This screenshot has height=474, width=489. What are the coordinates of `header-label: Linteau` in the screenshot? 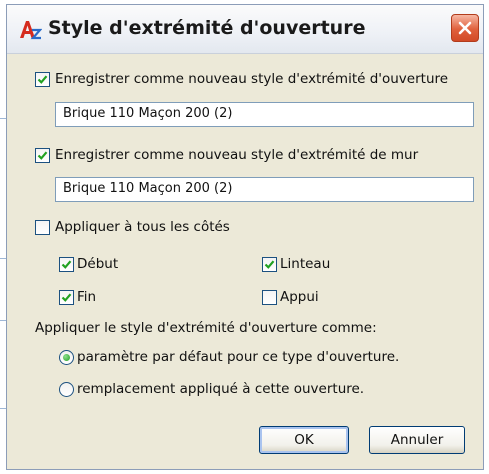 It's located at (305, 264).